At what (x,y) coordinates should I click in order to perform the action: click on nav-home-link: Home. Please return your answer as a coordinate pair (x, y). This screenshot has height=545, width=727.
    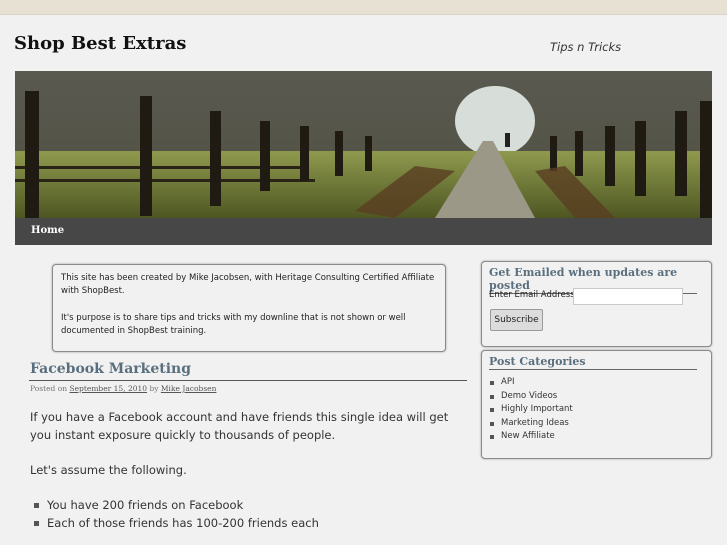
    Looking at the image, I should click on (47, 230).